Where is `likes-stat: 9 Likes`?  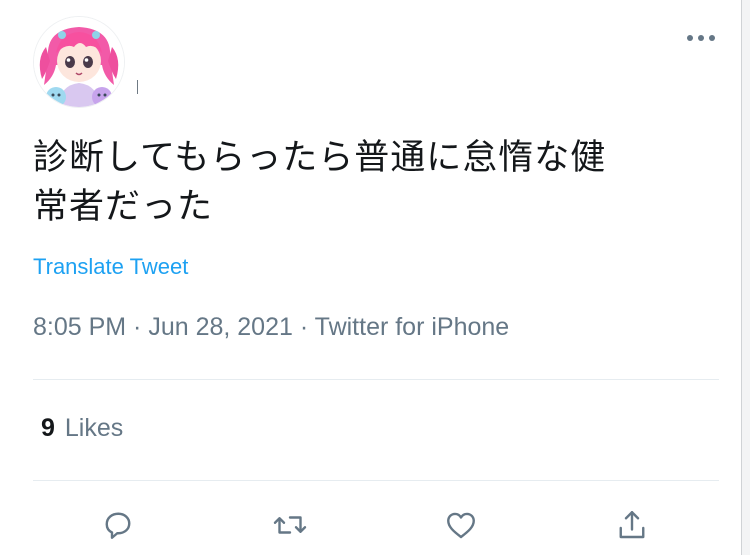
likes-stat: 9 Likes is located at coordinates (82, 428).